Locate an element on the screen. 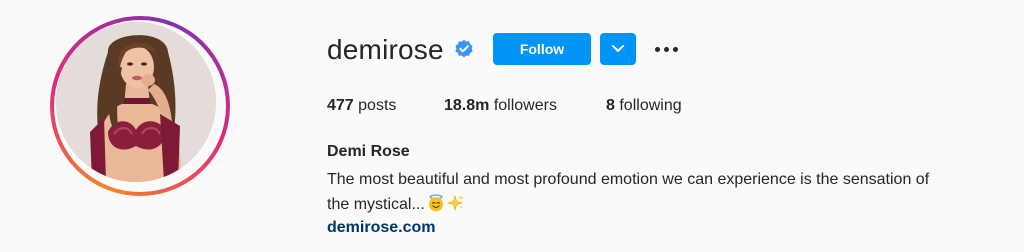  followers-count-label: followers is located at coordinates (525, 105).